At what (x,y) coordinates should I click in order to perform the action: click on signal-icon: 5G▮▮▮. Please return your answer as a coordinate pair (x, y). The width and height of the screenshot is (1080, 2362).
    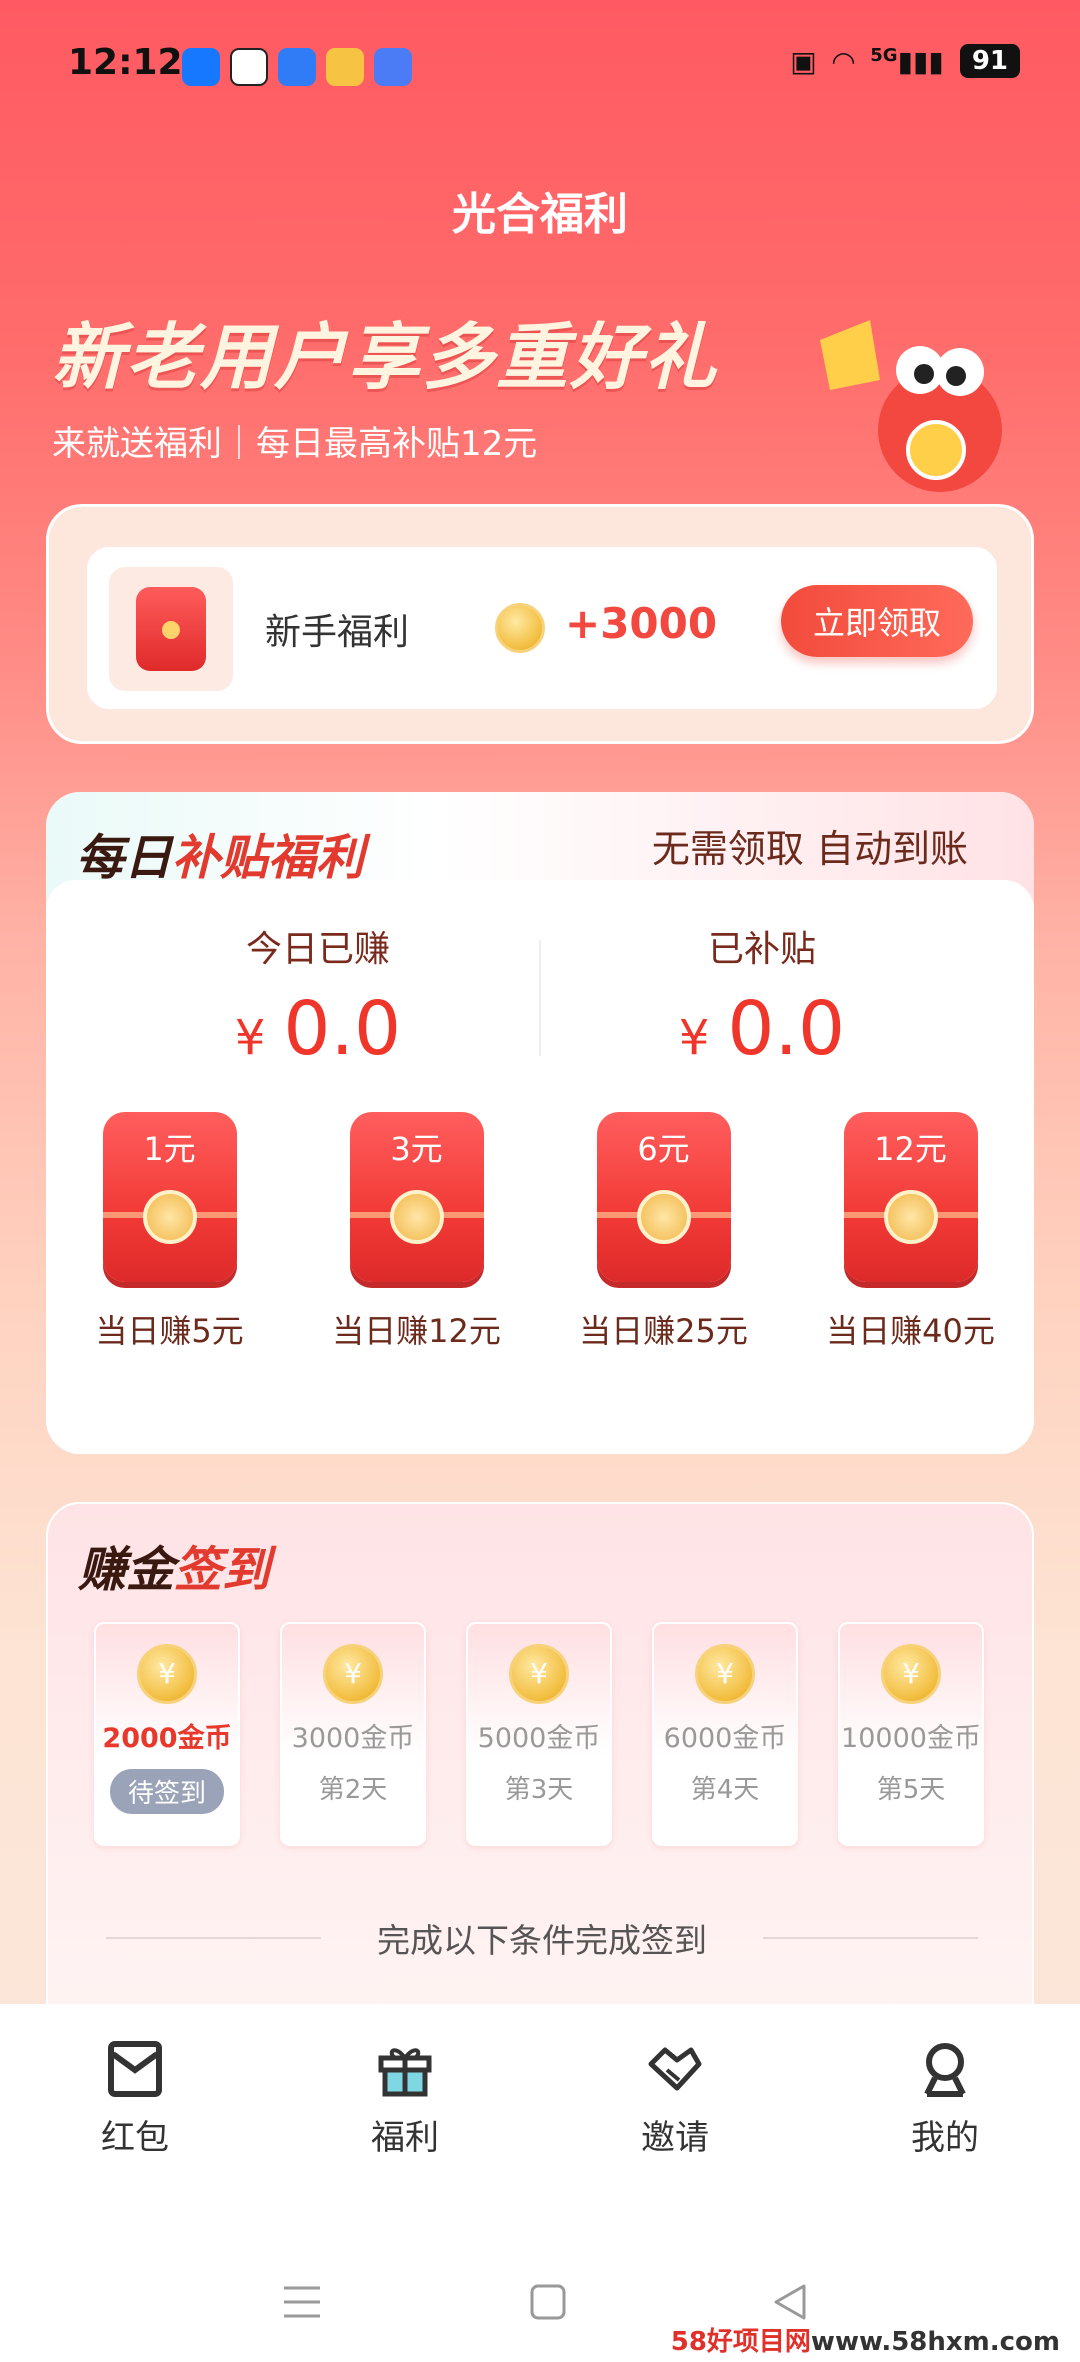
    Looking at the image, I should click on (907, 61).